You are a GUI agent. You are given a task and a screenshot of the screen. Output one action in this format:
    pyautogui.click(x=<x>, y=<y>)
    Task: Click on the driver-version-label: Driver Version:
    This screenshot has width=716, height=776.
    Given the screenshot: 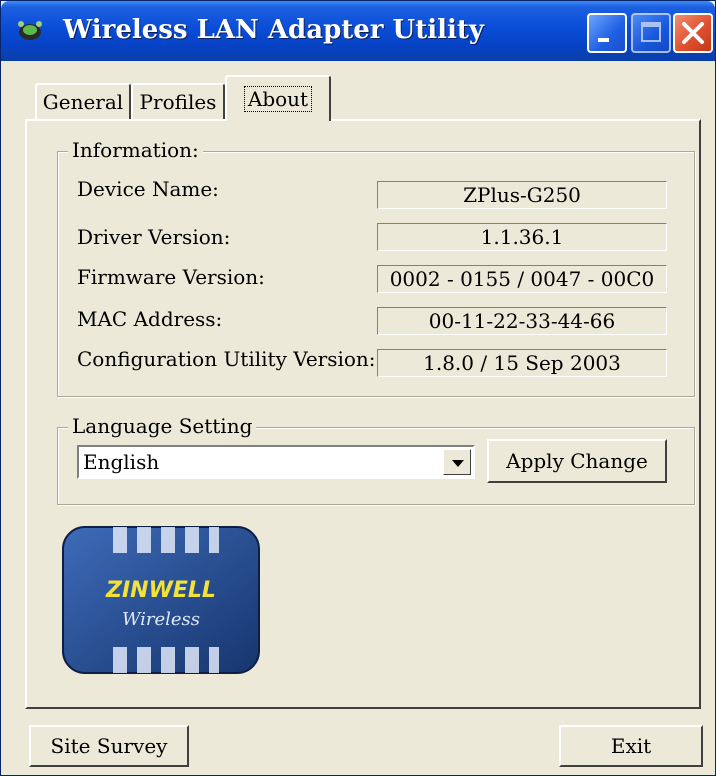 What is the action you would take?
    pyautogui.click(x=154, y=237)
    